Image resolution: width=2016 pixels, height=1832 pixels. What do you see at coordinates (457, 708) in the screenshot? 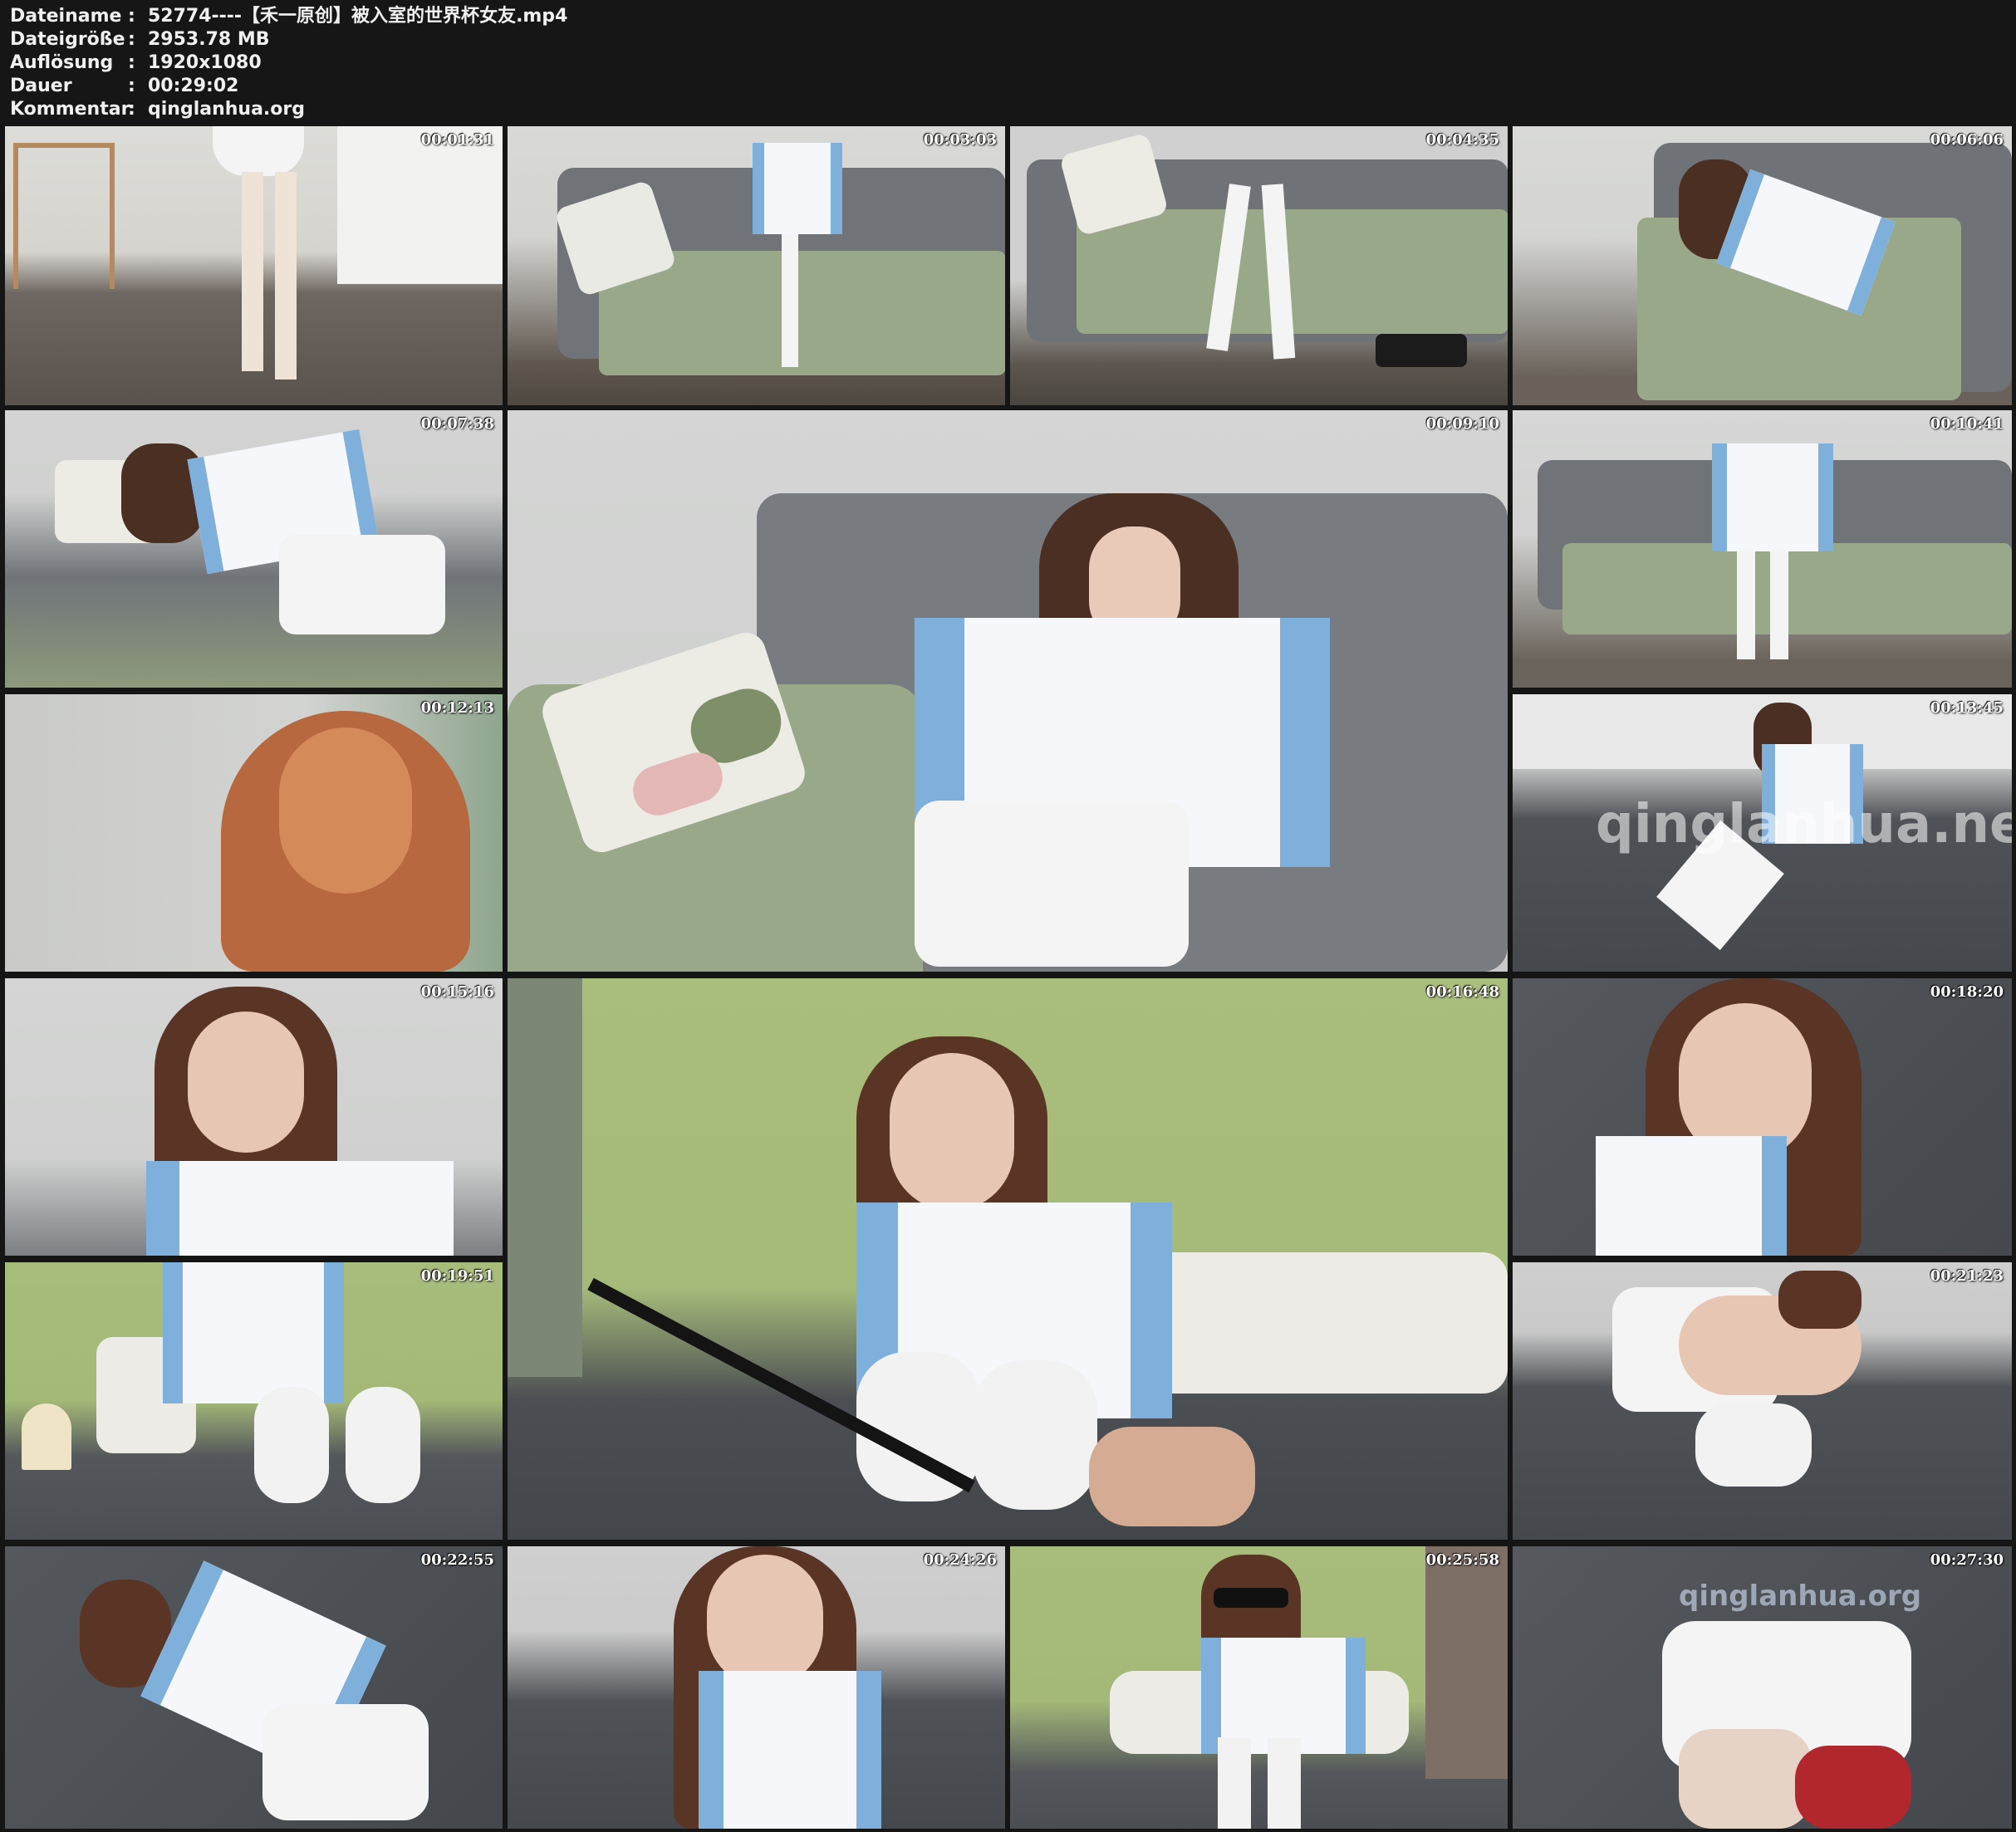
I see `timestamp: 00:12:13` at bounding box center [457, 708].